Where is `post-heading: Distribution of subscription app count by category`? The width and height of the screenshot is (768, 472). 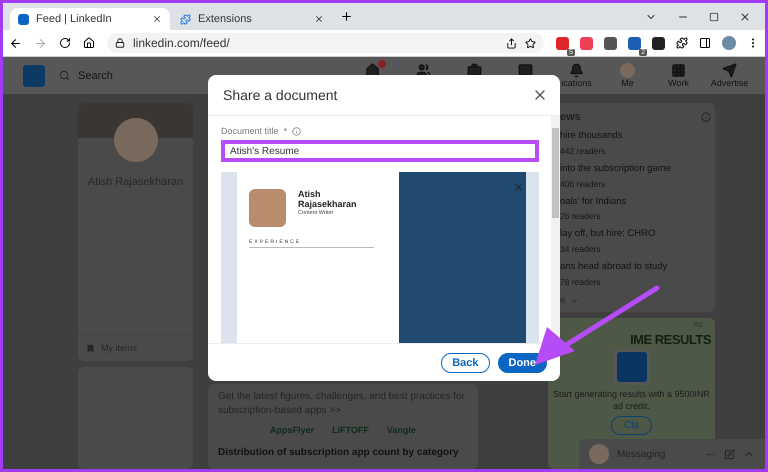
post-heading: Distribution of subscription app count by category is located at coordinates (339, 452).